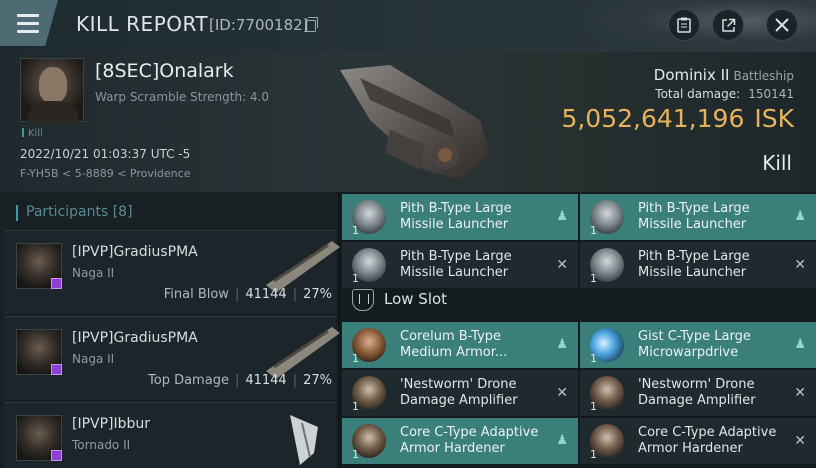 The width and height of the screenshot is (816, 468). I want to click on result-label: Kill, so click(777, 163).